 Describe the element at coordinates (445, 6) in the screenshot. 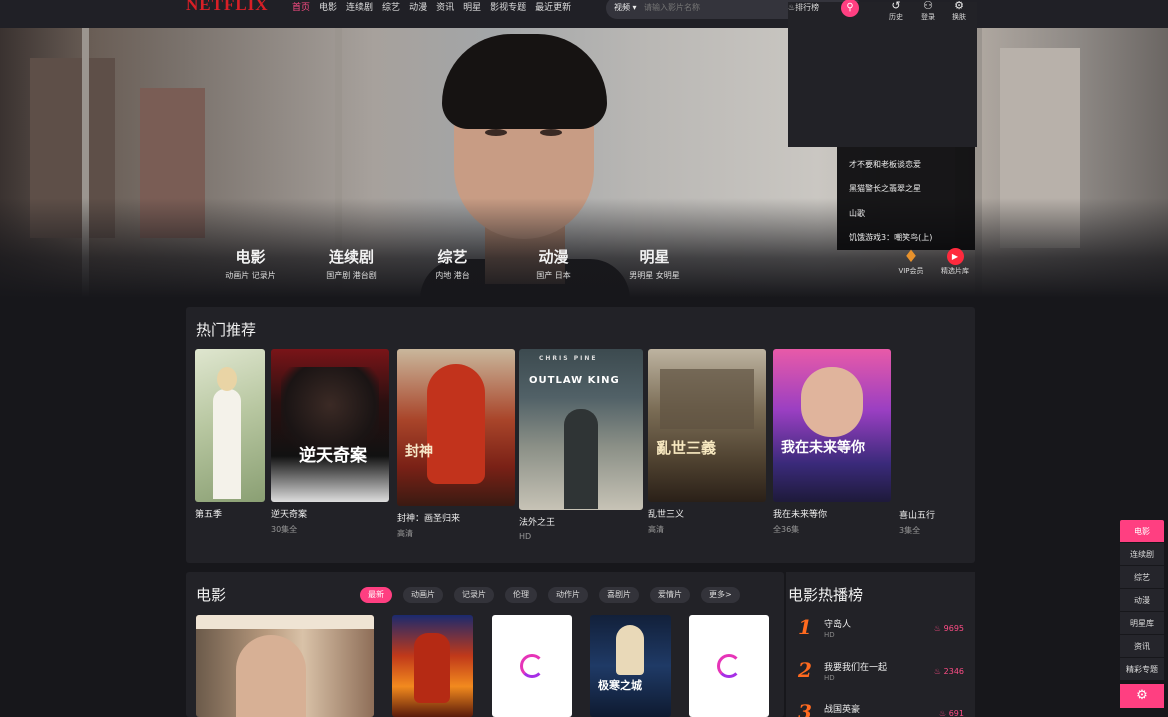

I see `nav-item-news: 资讯` at that location.